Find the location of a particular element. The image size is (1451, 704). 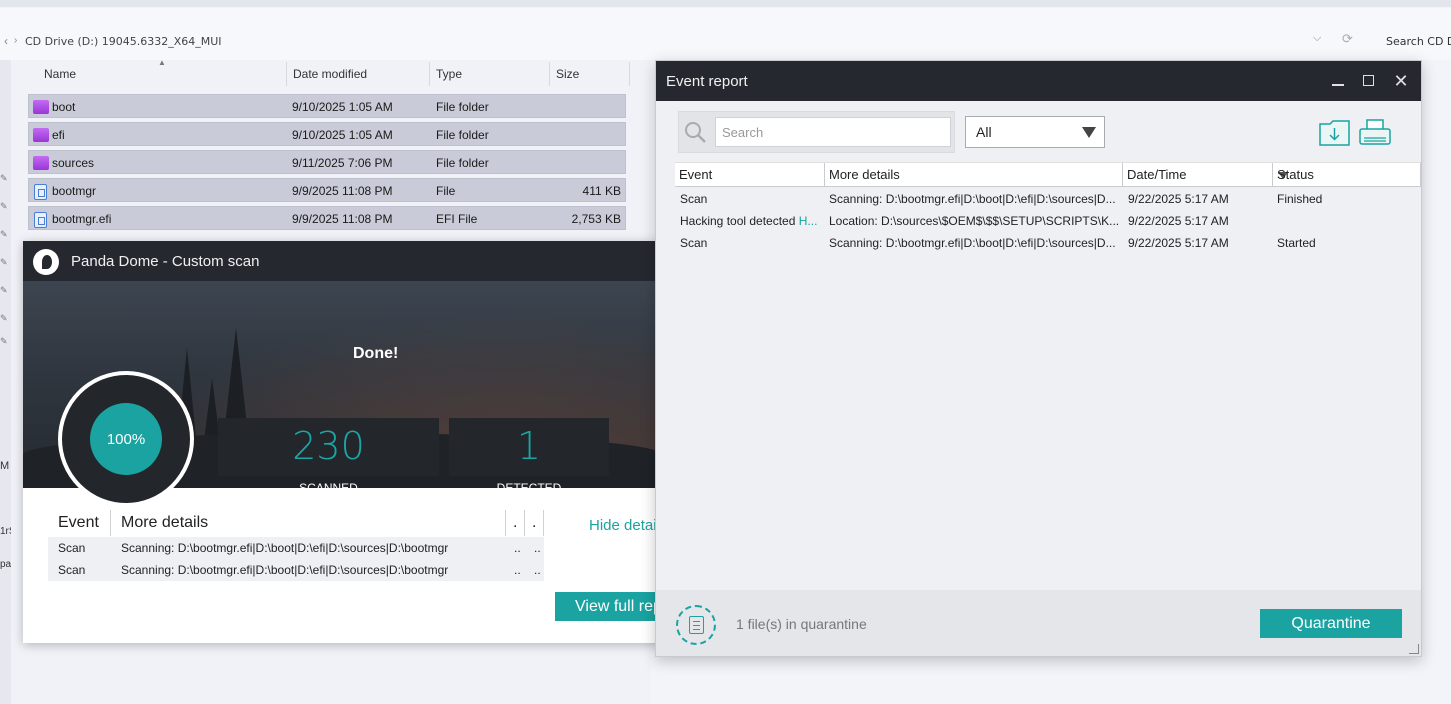

search-input is located at coordinates (833, 132).